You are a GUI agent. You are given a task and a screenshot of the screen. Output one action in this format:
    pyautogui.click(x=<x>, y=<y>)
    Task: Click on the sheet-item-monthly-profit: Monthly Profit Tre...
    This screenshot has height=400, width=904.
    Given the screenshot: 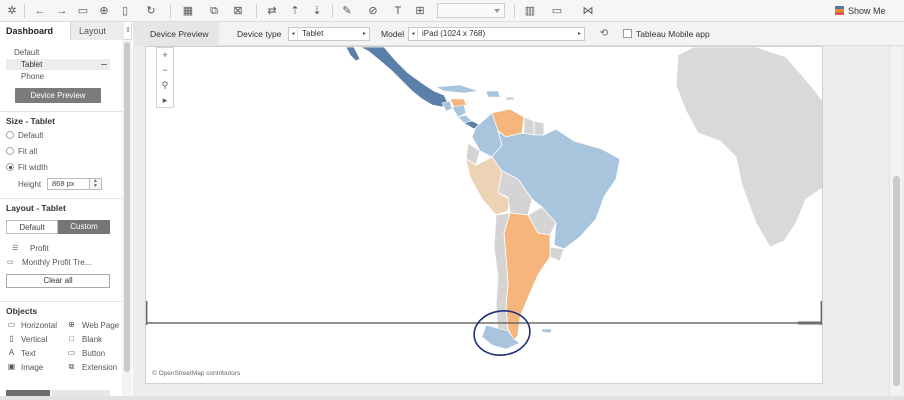 What is the action you would take?
    pyautogui.click(x=56, y=262)
    